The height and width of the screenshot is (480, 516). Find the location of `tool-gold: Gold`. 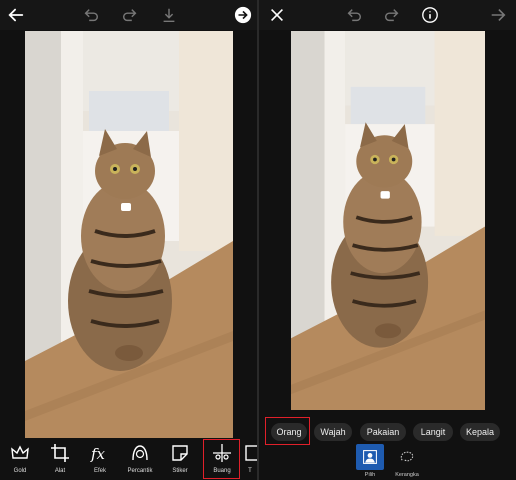

tool-gold: Gold is located at coordinates (20, 459).